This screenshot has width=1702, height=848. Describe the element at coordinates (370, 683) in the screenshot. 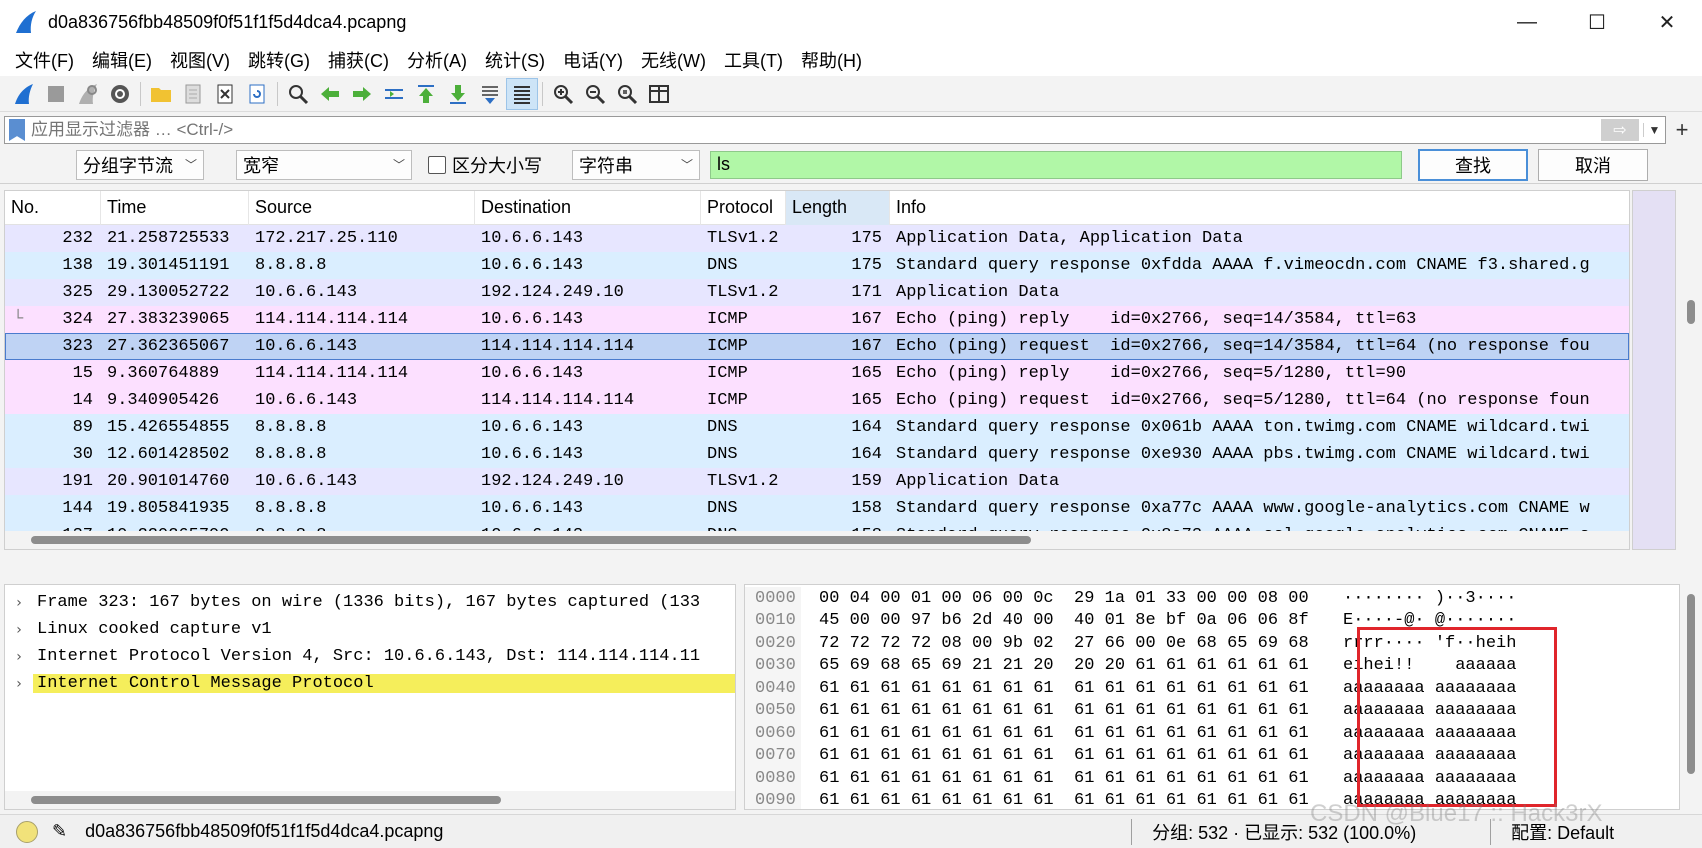

I see `detail-tree-item: › Internet Control Message Protocol` at that location.